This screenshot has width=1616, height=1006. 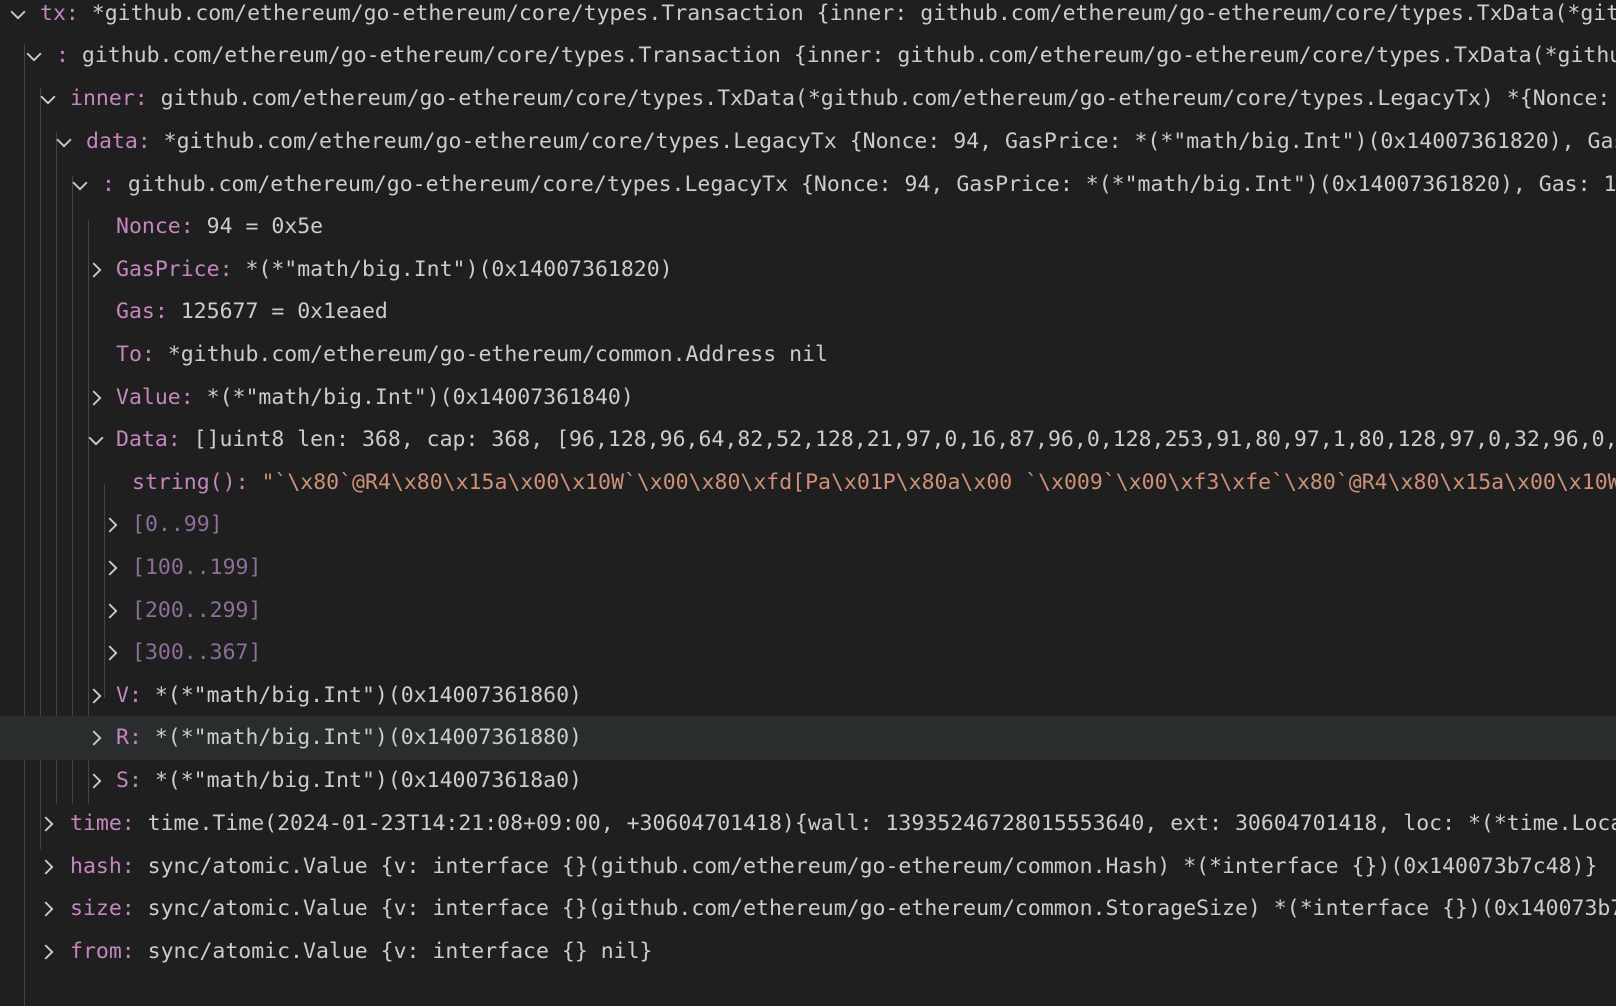 What do you see at coordinates (368, 737) in the screenshot?
I see `variable-value: *(*"math/big.Int")(0x14007361880)` at bounding box center [368, 737].